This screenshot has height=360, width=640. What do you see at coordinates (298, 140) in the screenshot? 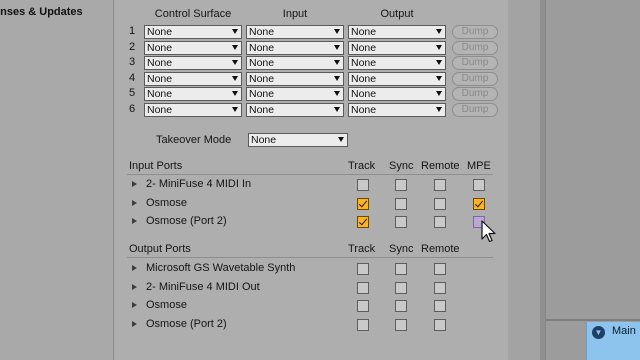
I see `takeover-mode-select: None` at bounding box center [298, 140].